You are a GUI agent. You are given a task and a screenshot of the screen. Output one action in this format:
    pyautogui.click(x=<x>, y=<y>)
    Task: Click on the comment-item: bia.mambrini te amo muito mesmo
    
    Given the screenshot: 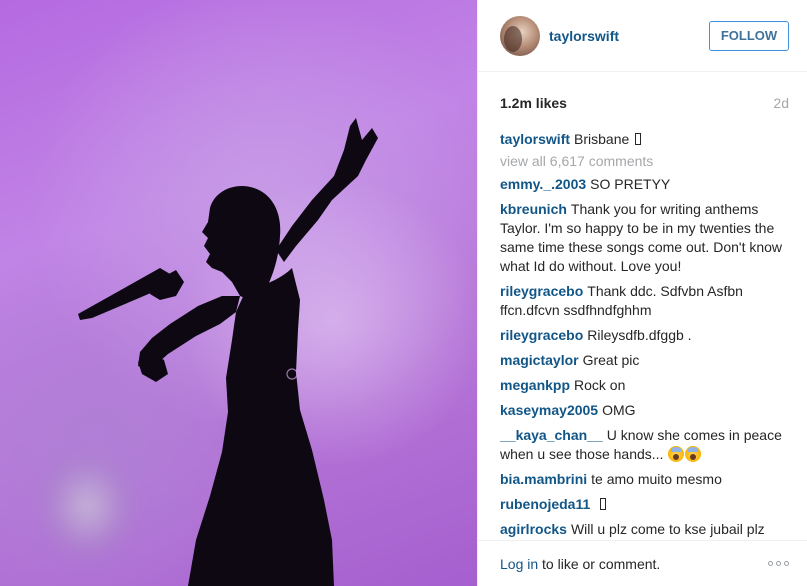 What is the action you would take?
    pyautogui.click(x=644, y=479)
    